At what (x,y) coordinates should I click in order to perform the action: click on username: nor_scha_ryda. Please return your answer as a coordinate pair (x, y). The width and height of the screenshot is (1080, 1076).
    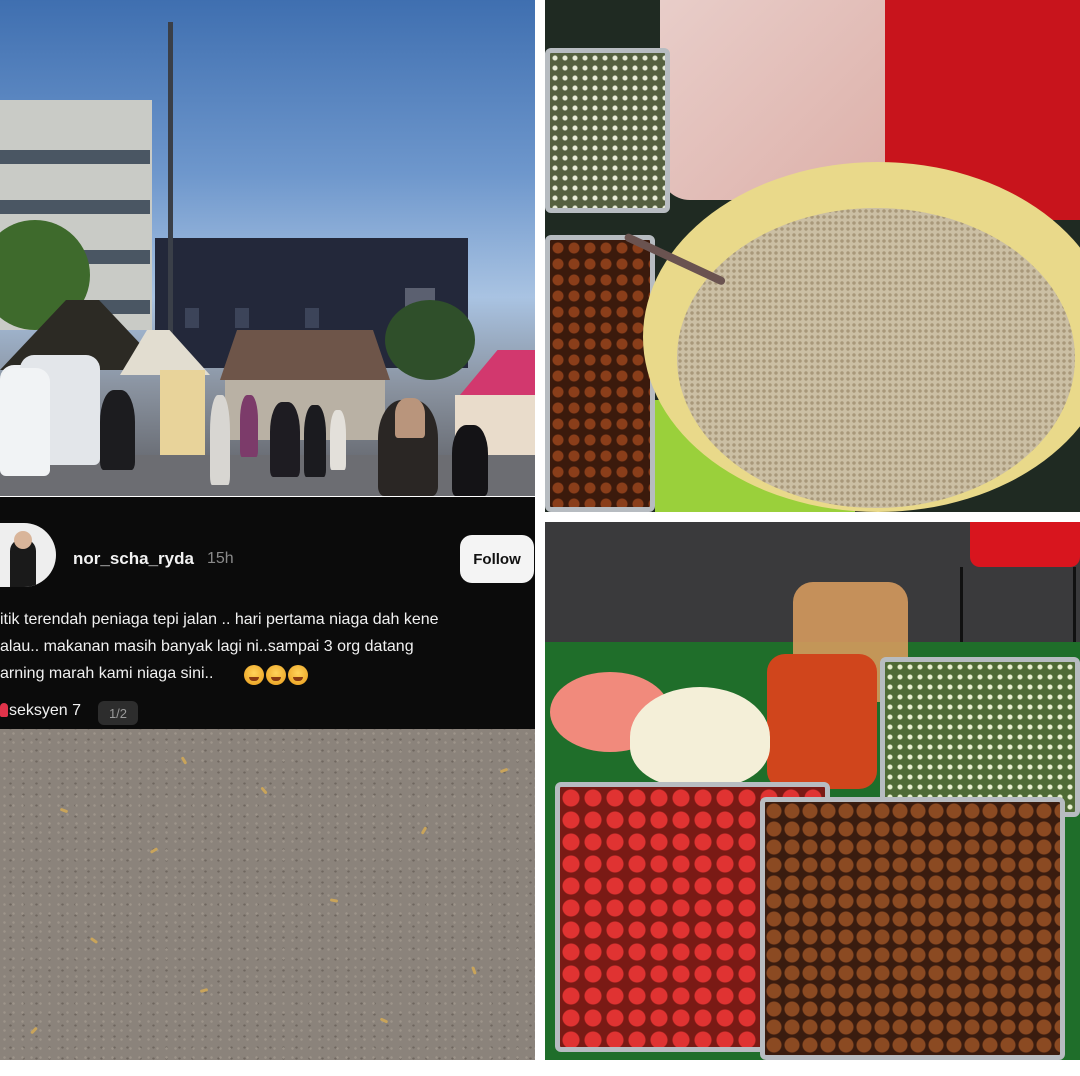
    Looking at the image, I should click on (133, 559).